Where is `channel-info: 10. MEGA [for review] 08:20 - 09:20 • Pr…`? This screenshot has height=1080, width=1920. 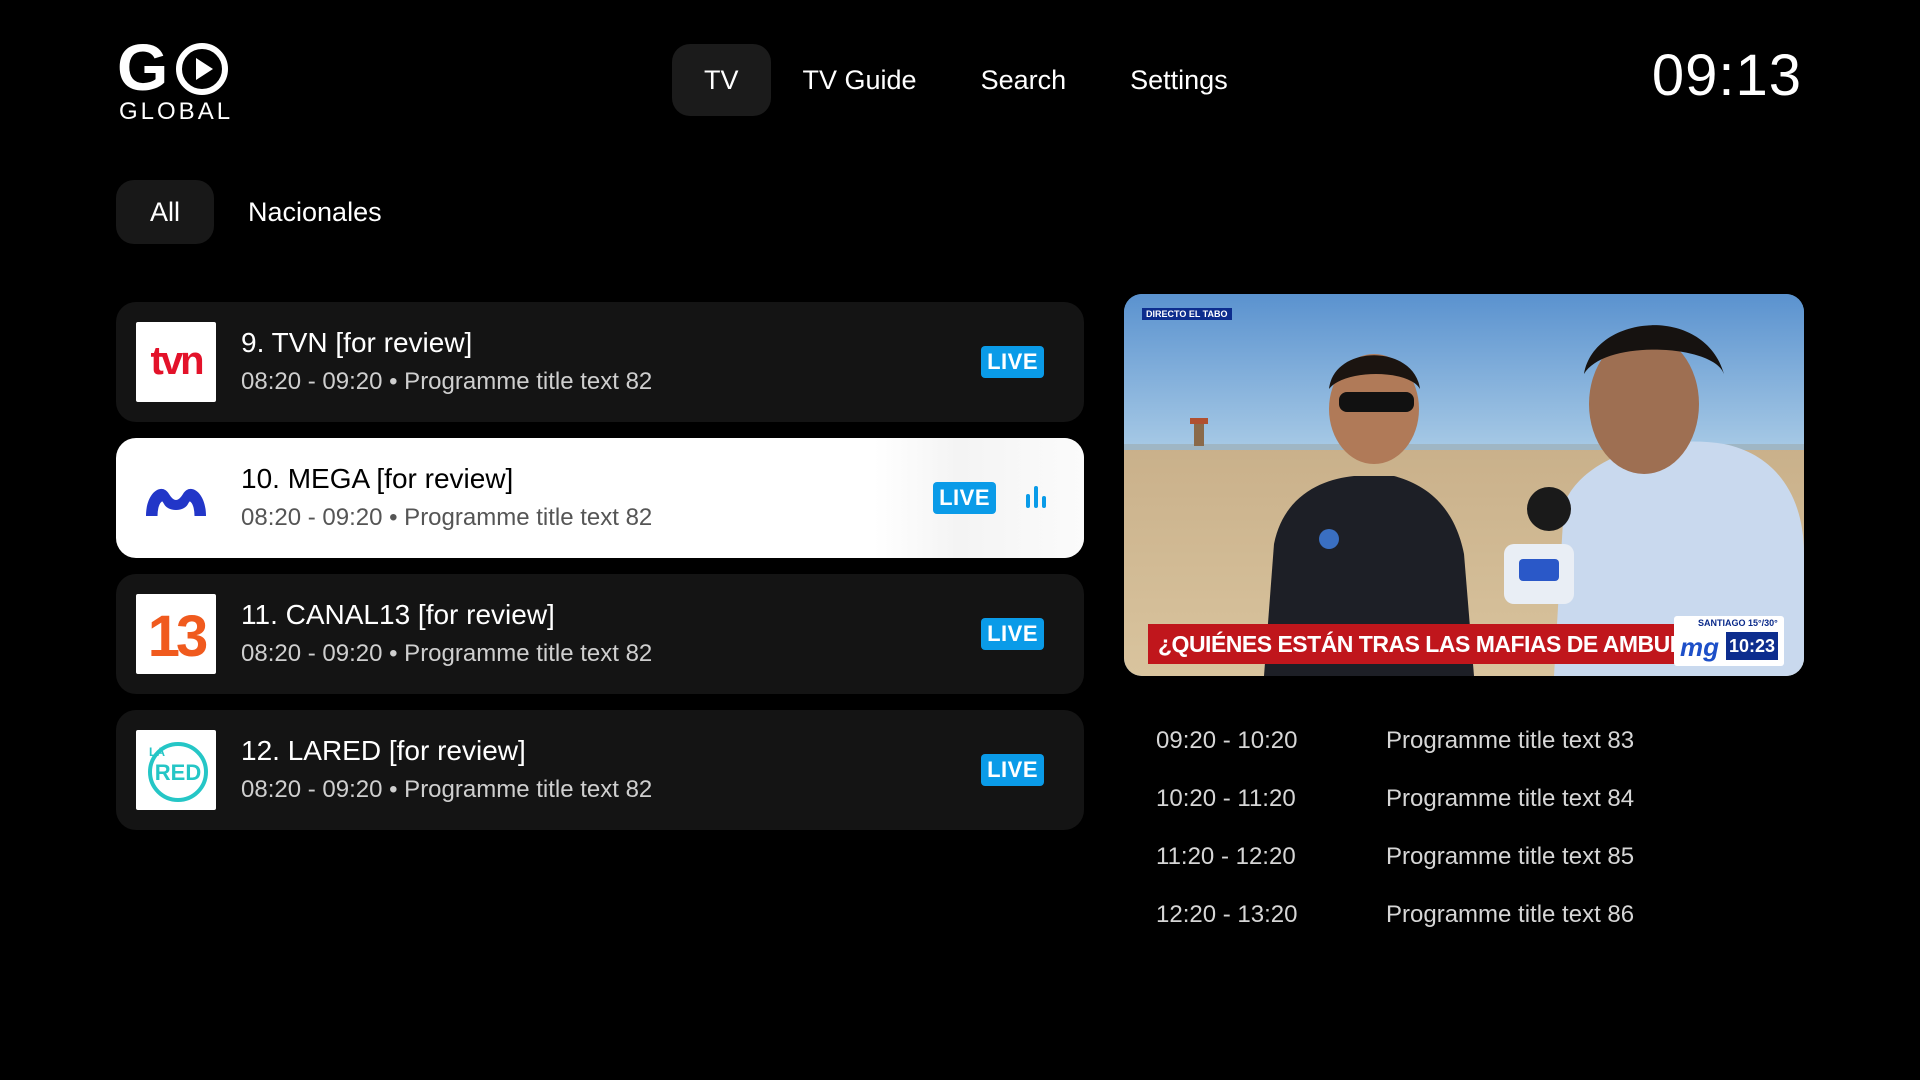 channel-info: 10. MEGA [for review] 08:20 - 09:20 • Pr… is located at coordinates (446, 498).